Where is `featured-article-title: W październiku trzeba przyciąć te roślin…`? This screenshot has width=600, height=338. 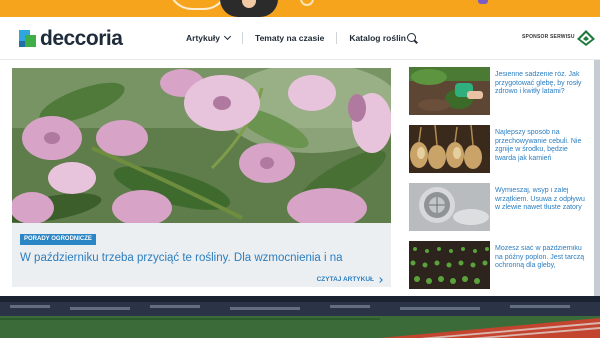
featured-article-title: W październiku trzeba przyciąć te roślin… is located at coordinates (205, 258).